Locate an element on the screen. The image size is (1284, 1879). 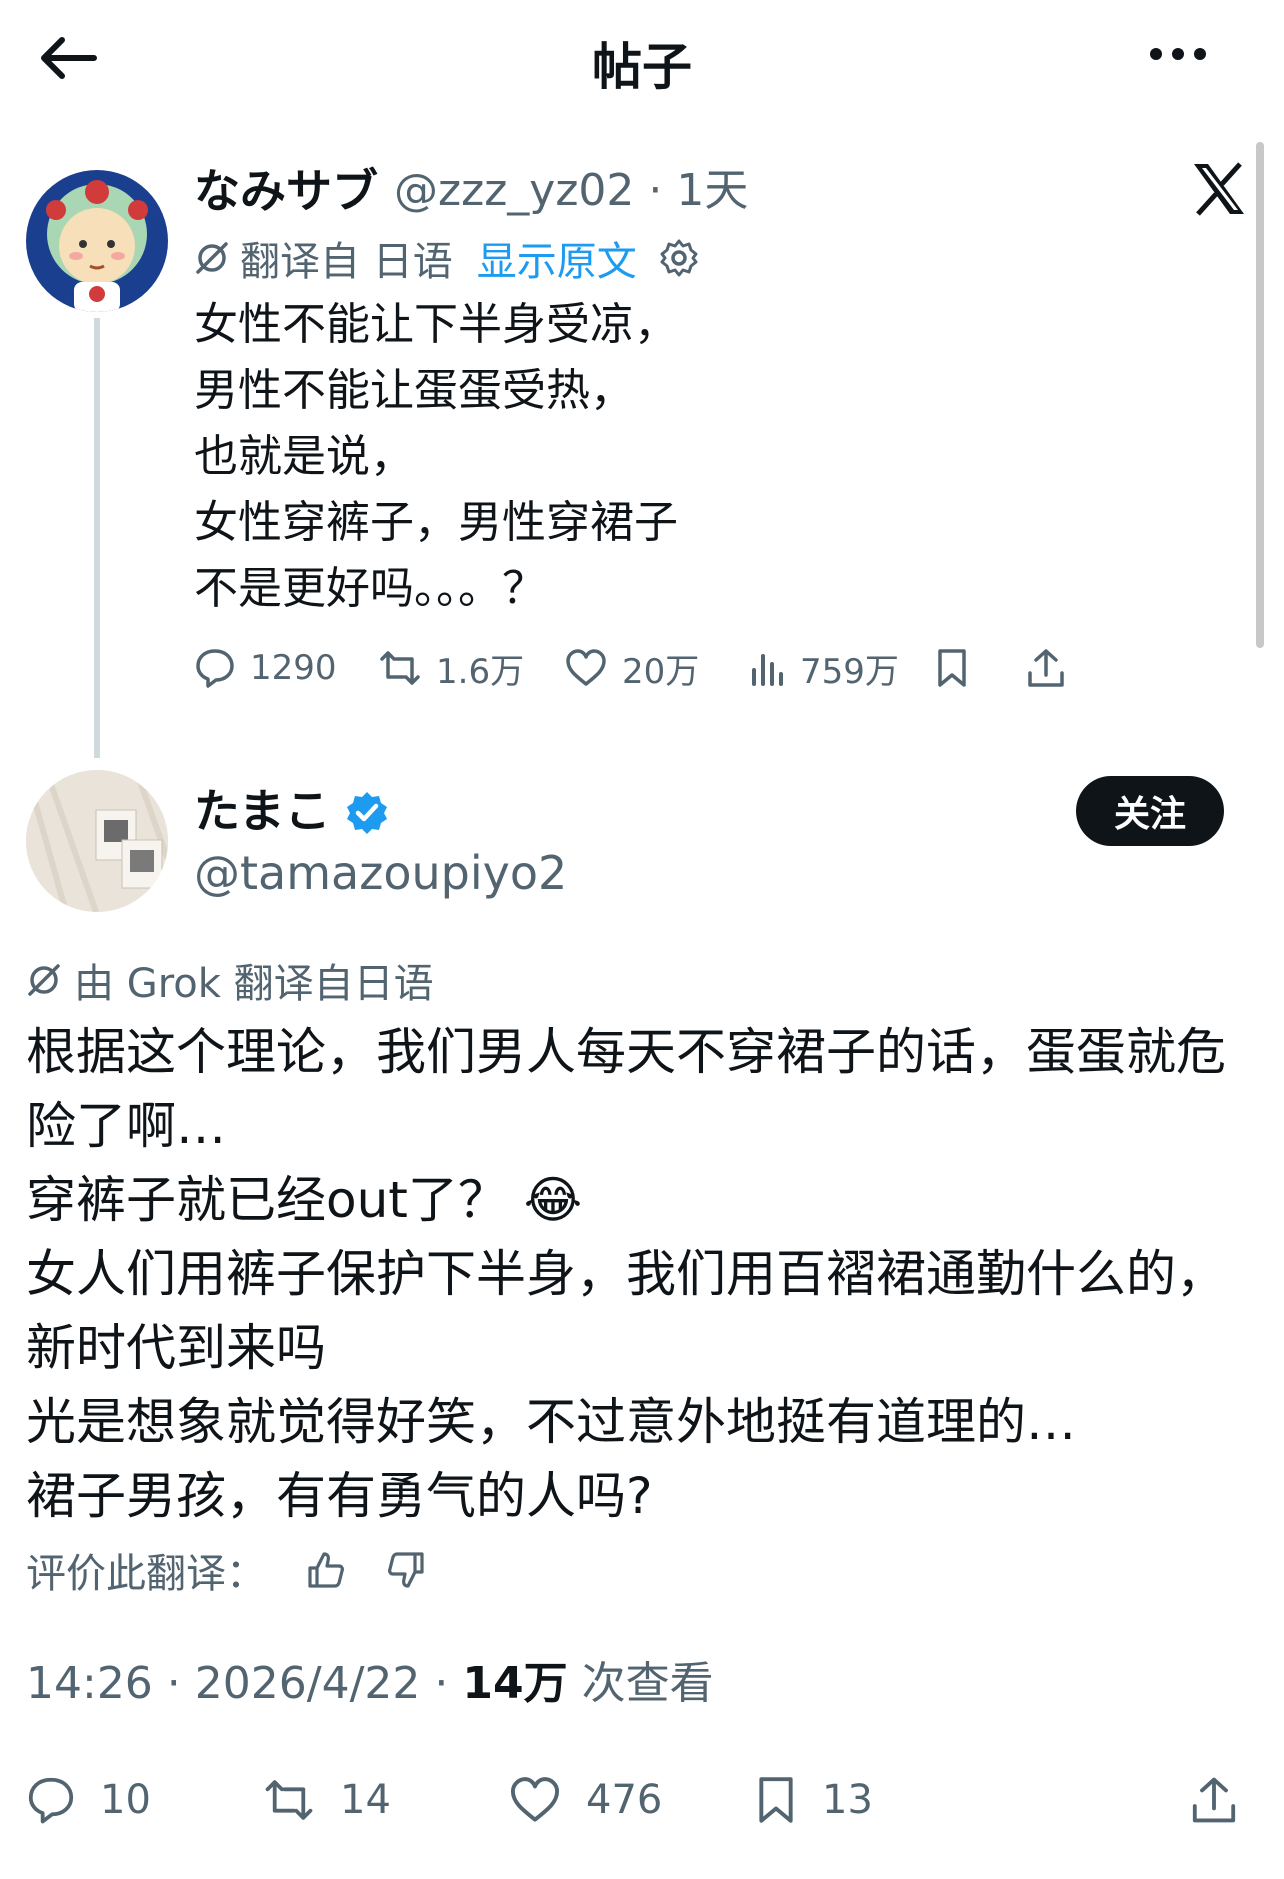
show-original-link: 显示原文 is located at coordinates (557, 258).